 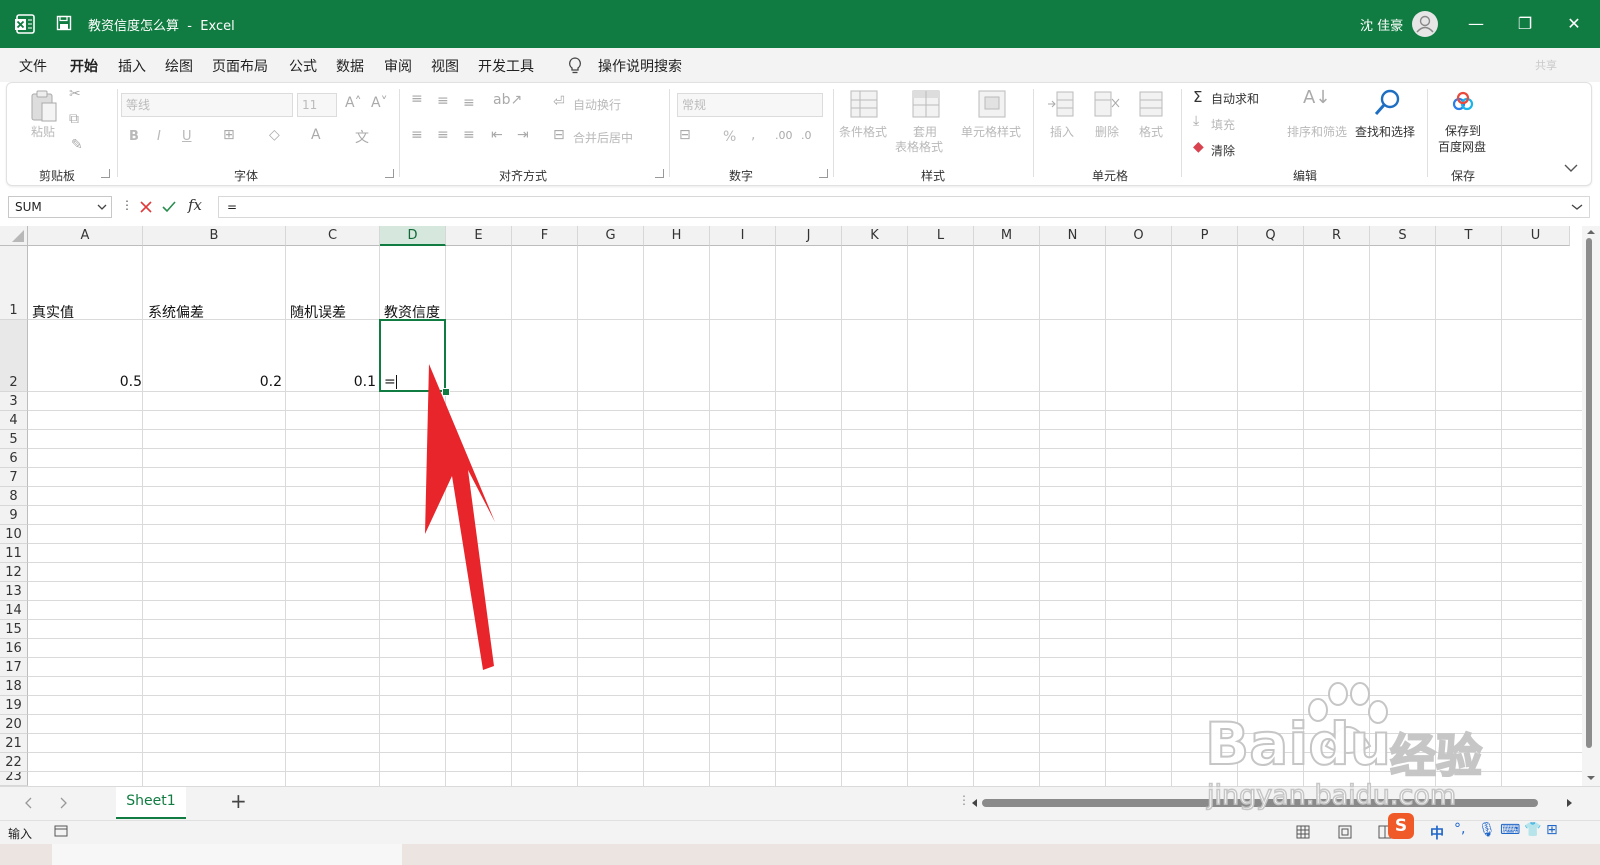 I want to click on increase-indent-icon: ⇥, so click(x=523, y=135).